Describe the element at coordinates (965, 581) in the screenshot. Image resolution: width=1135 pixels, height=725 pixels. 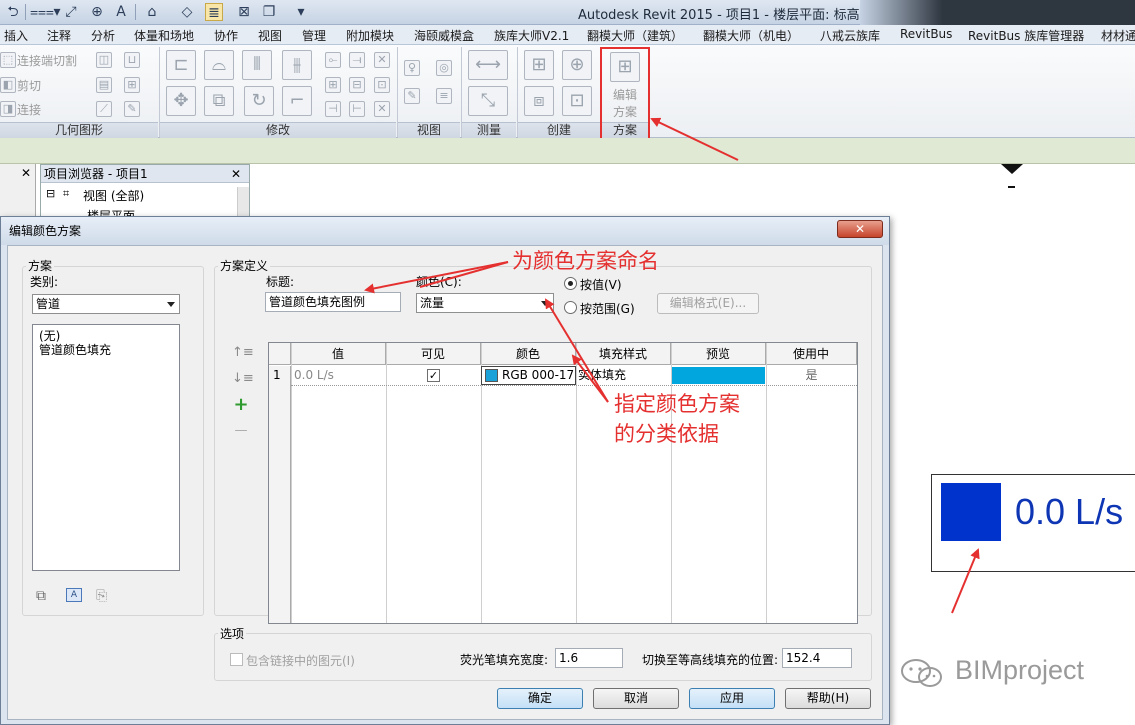
I see `arrow-to-legend` at that location.